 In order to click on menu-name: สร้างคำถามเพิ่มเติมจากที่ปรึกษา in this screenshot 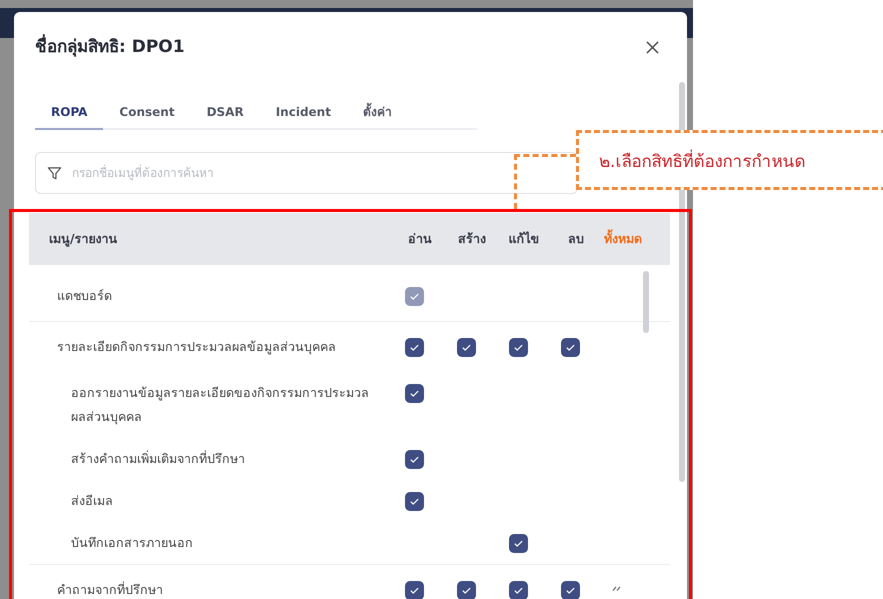, I will do `click(158, 458)`.